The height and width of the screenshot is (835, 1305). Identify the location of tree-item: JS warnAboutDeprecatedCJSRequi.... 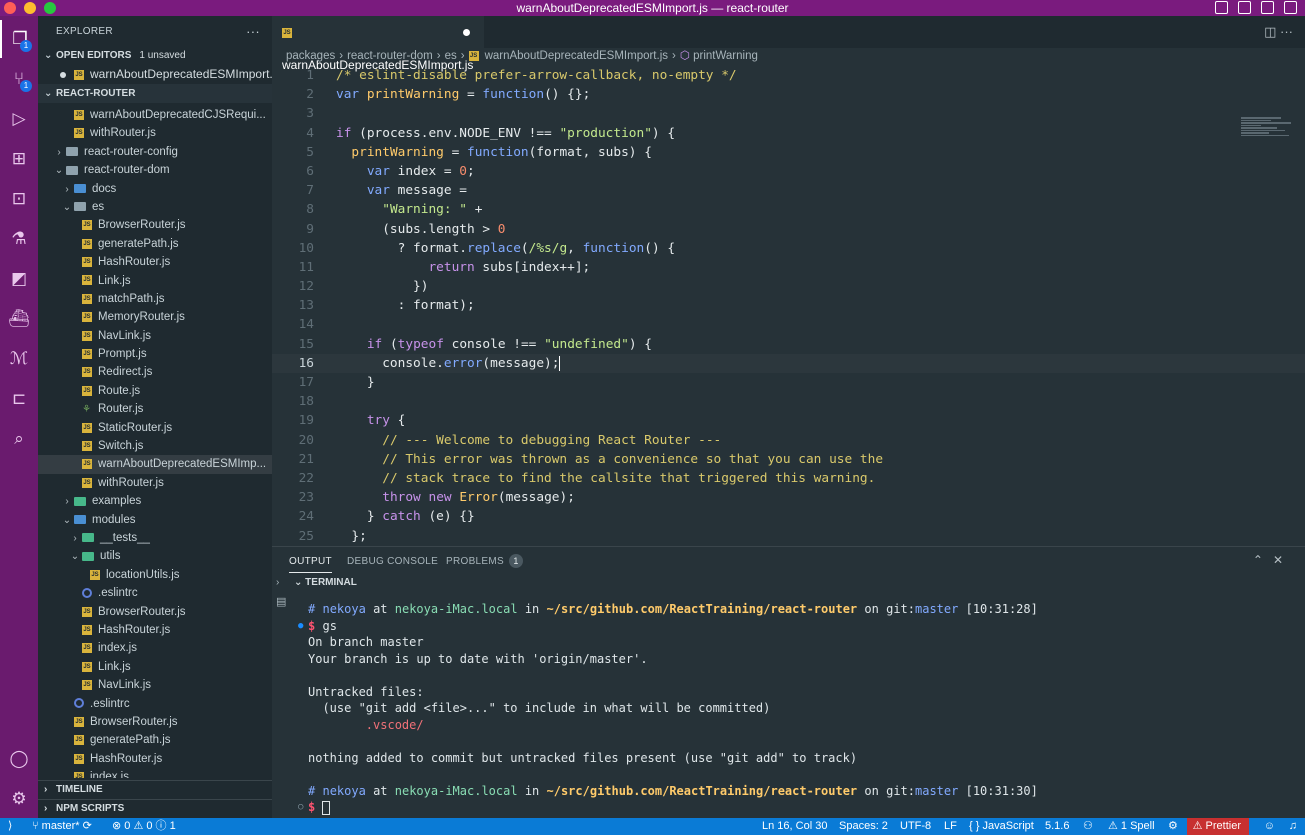
(155, 115).